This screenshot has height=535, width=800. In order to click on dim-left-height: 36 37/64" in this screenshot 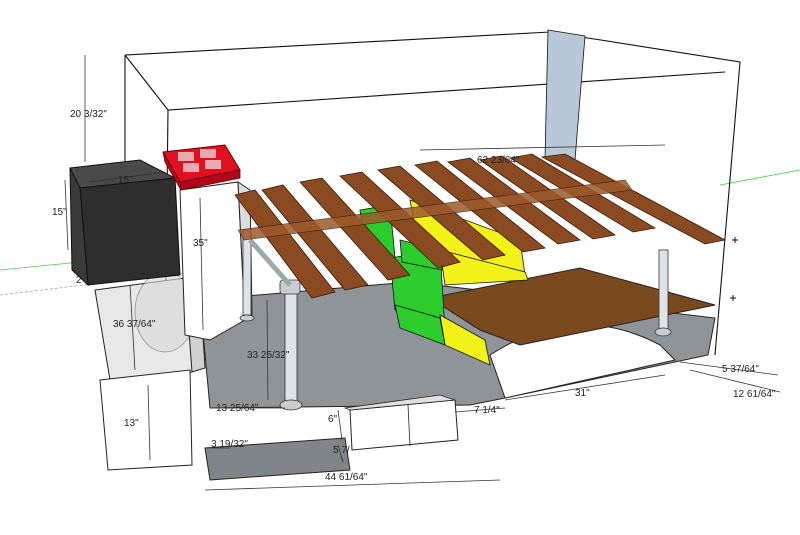, I will do `click(134, 324)`.